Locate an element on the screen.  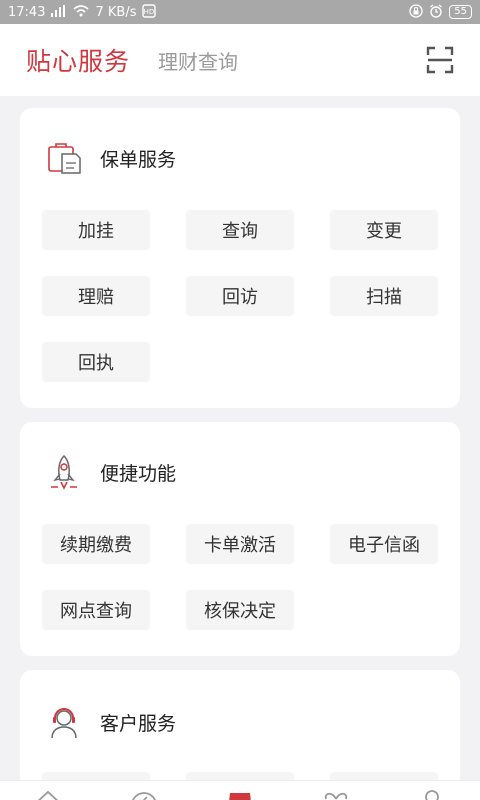
branch-query-button: 网点查询 is located at coordinates (96, 610).